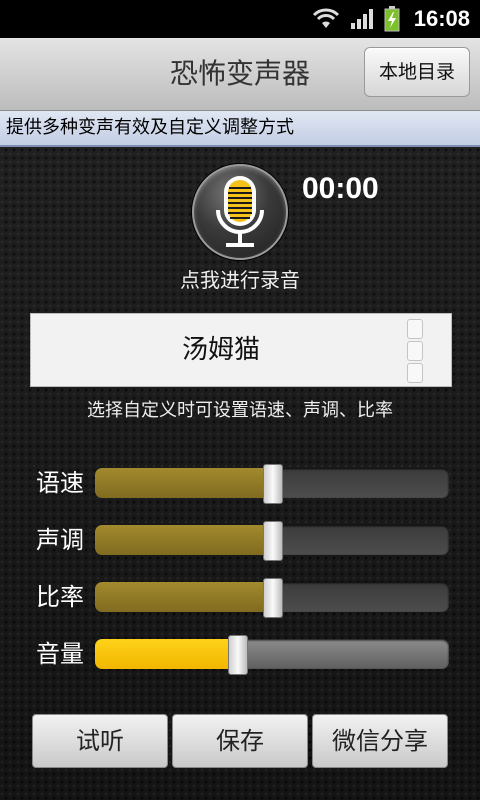 The image size is (480, 800). I want to click on wifi-icon, so click(326, 19).